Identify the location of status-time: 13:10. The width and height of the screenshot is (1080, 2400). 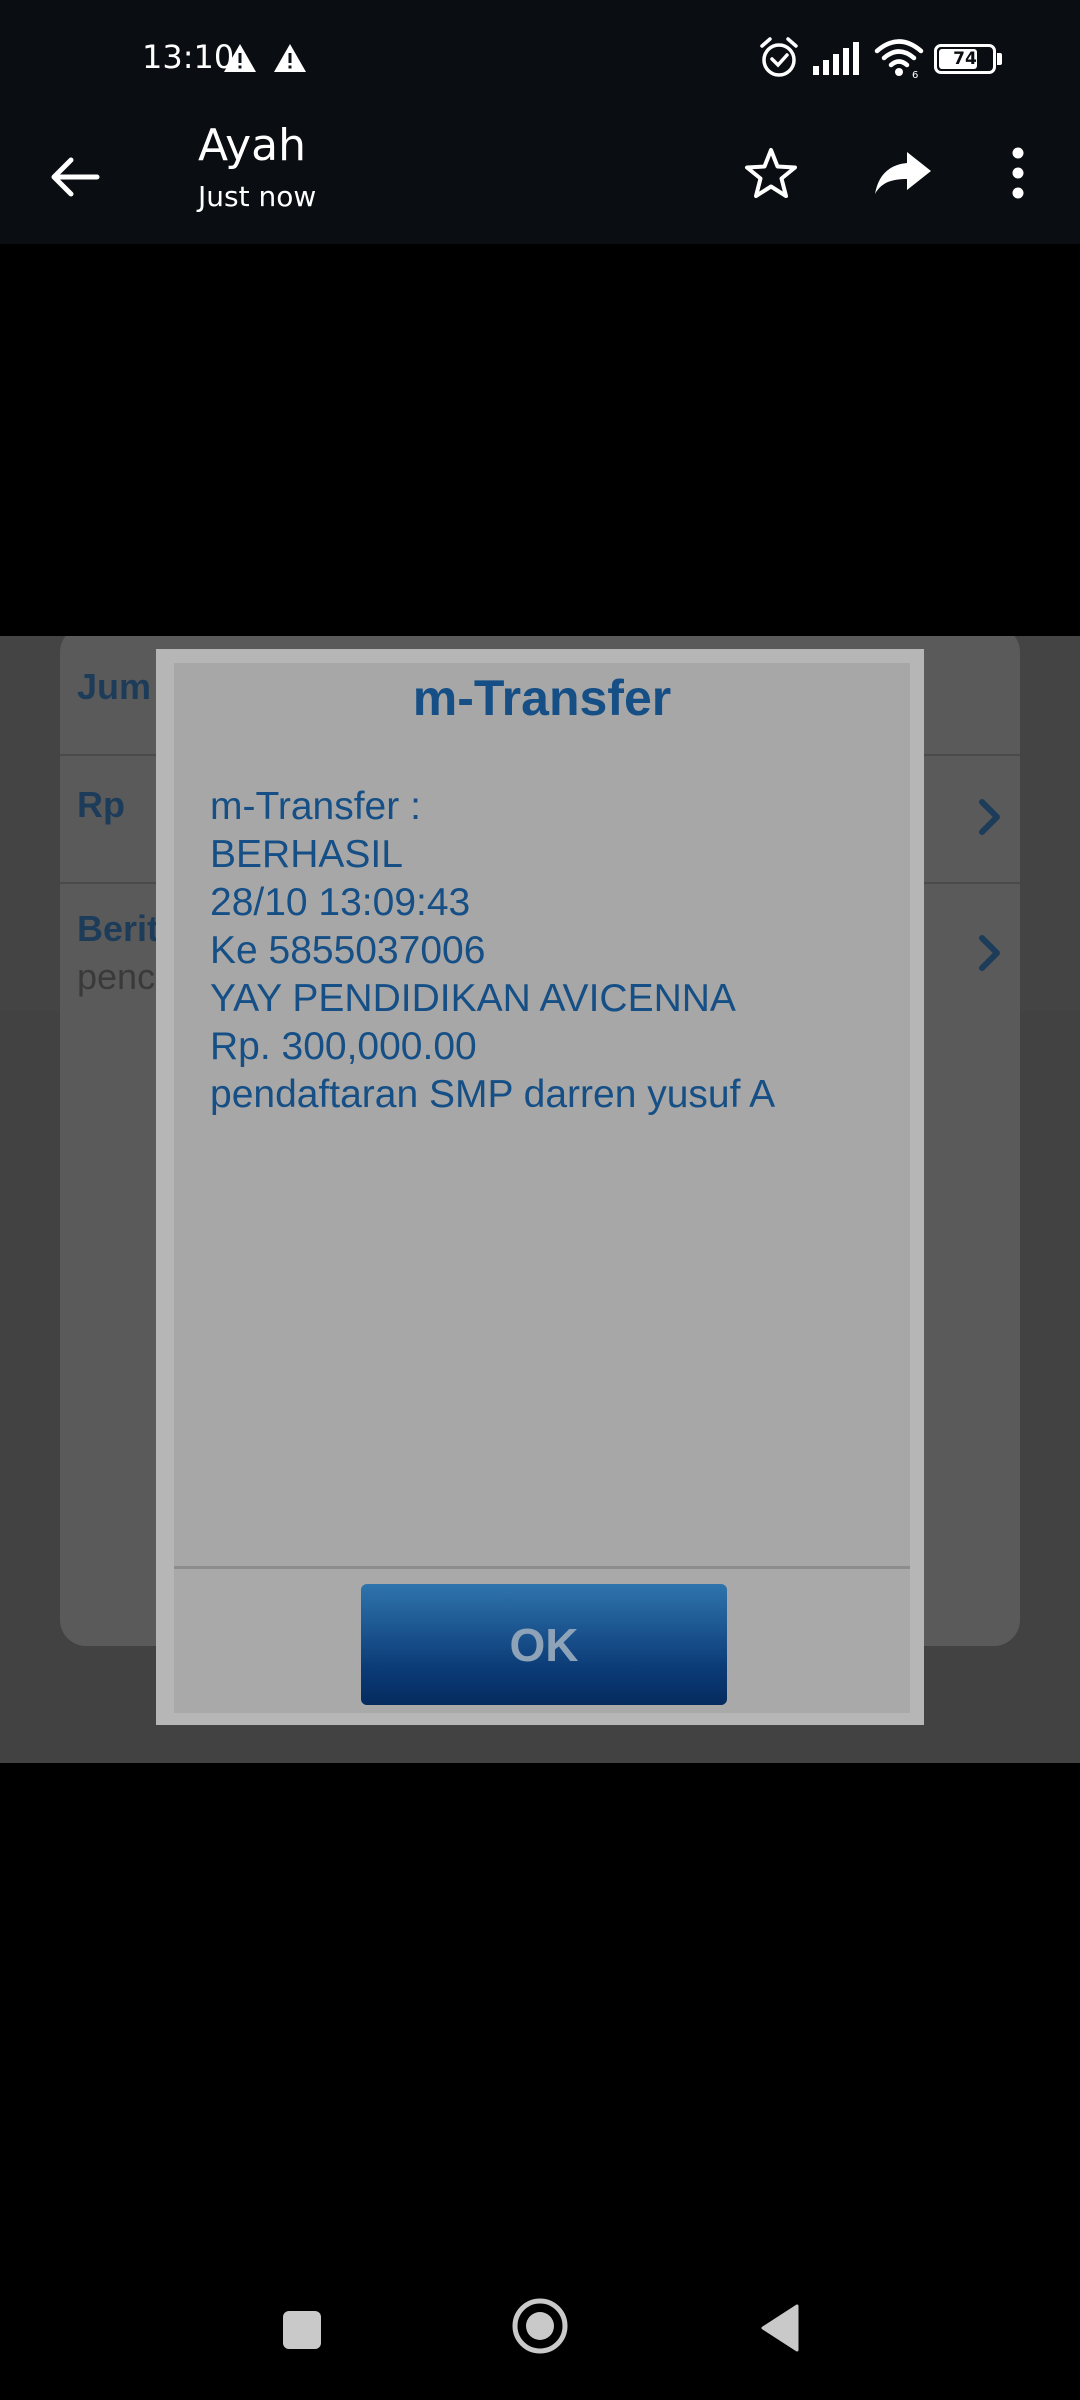
(188, 57).